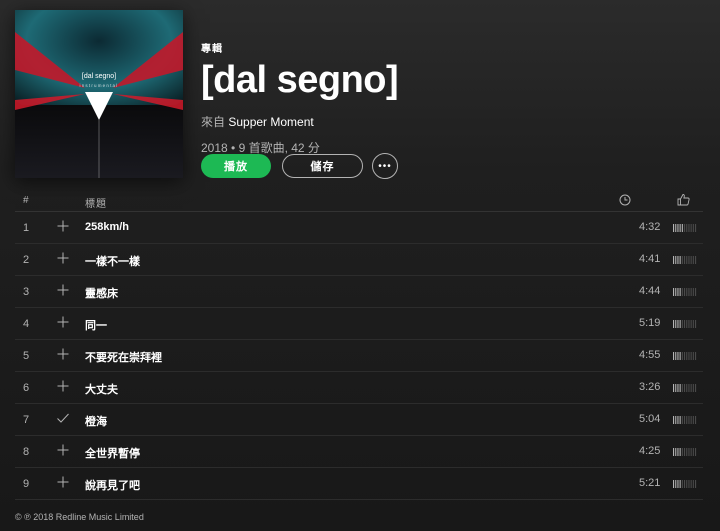  I want to click on header-number: #, so click(26, 200).